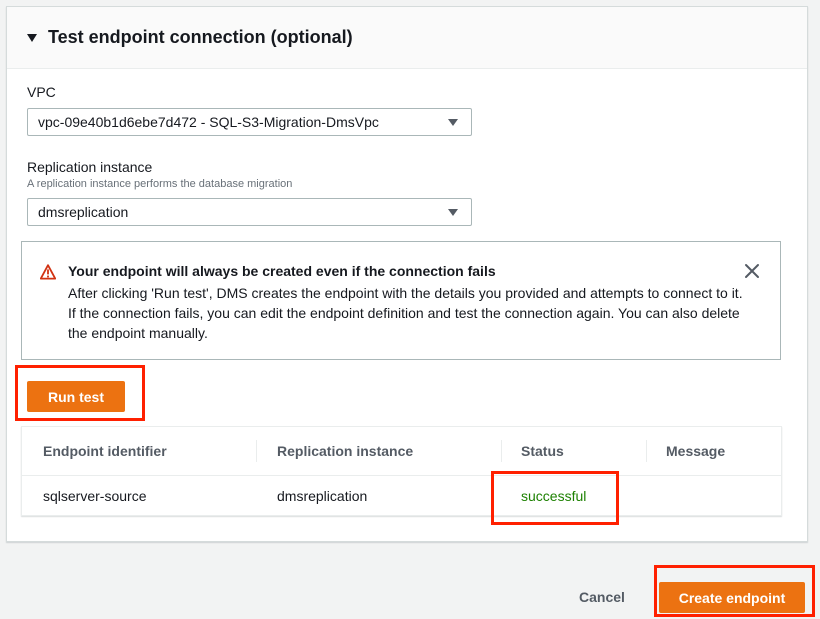  I want to click on column-header-message: Message, so click(696, 451).